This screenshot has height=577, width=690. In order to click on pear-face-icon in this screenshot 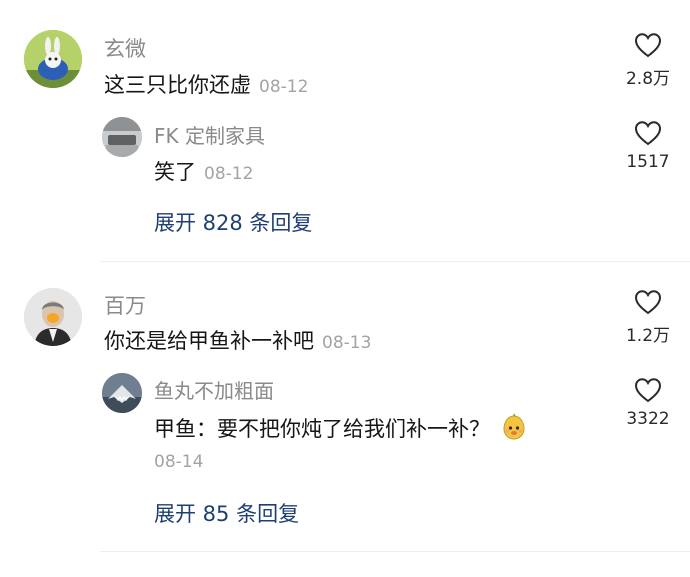, I will do `click(514, 426)`.